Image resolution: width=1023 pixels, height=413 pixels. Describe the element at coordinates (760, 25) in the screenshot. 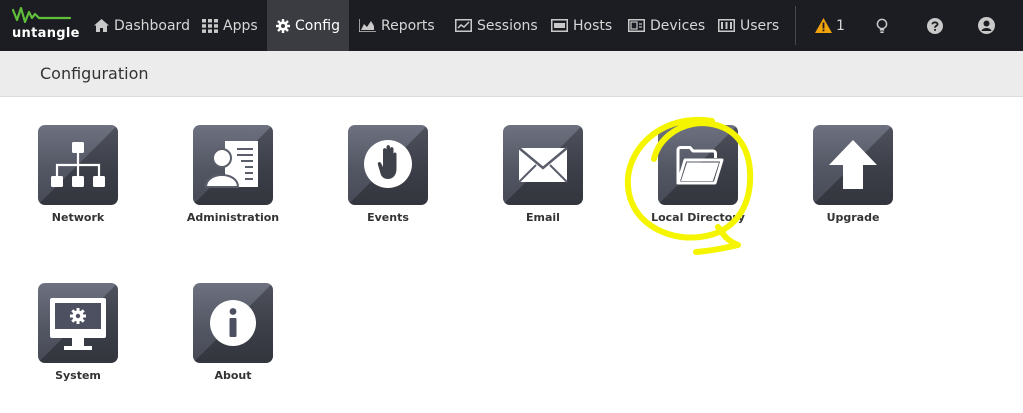

I see `nav-users-label: Users` at that location.